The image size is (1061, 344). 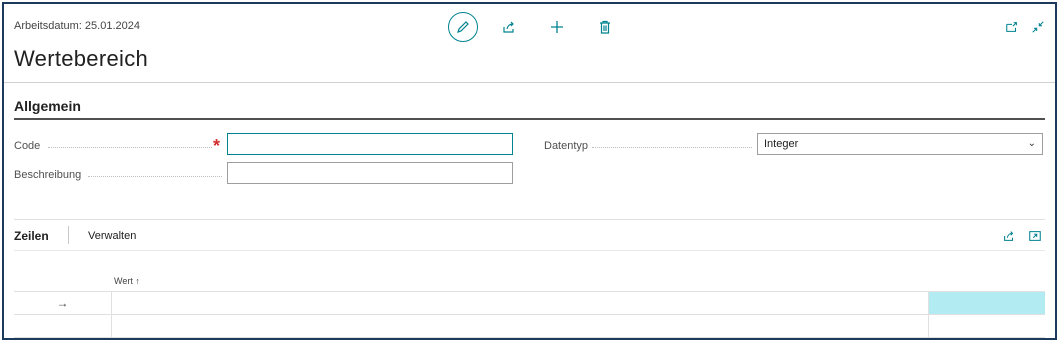 What do you see at coordinates (77, 26) in the screenshot?
I see `work-date: Arbeitsdatum: 25.01.2024` at bounding box center [77, 26].